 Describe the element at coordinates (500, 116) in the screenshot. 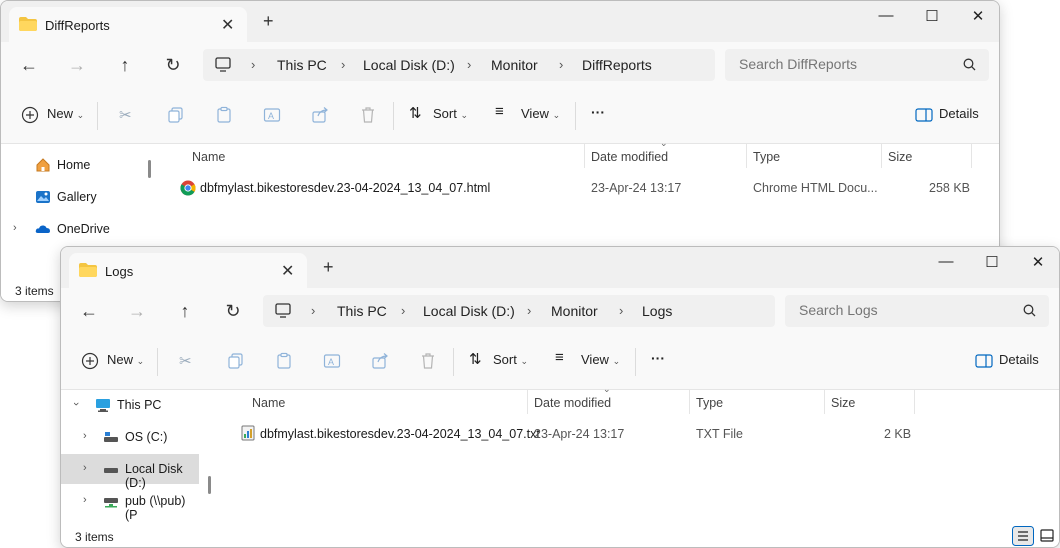

I see `command-bar: New ⌄ ✂ A ⇅ Sort ⌄ ≡ View ⌄ ··· Details` at that location.